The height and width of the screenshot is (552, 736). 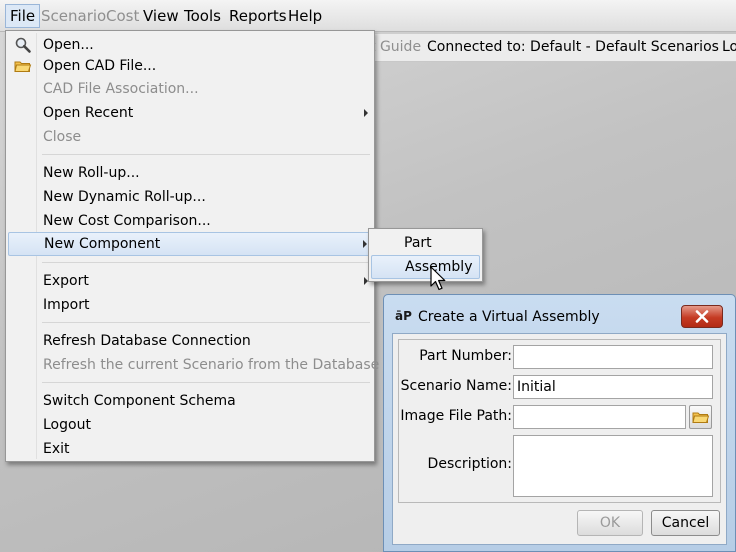 I want to click on menu-item-new-component: New Component, so click(x=190, y=244).